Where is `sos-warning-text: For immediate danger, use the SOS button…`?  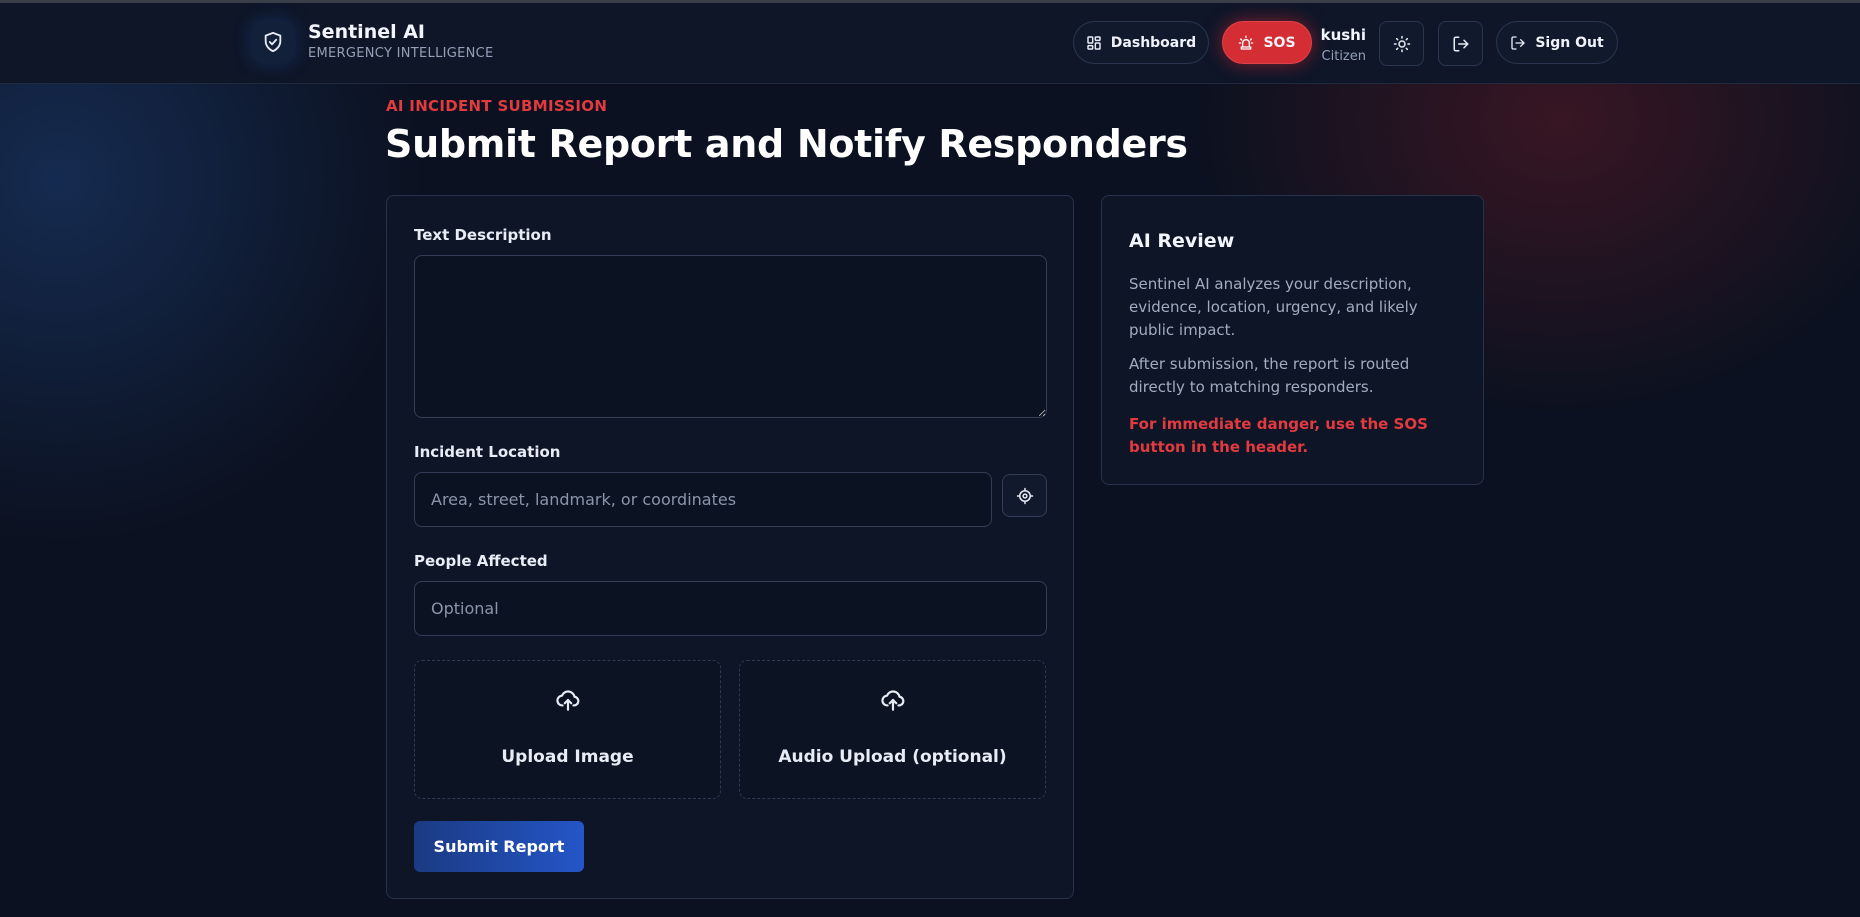
sos-warning-text: For immediate danger, use the SOS button… is located at coordinates (1278, 435).